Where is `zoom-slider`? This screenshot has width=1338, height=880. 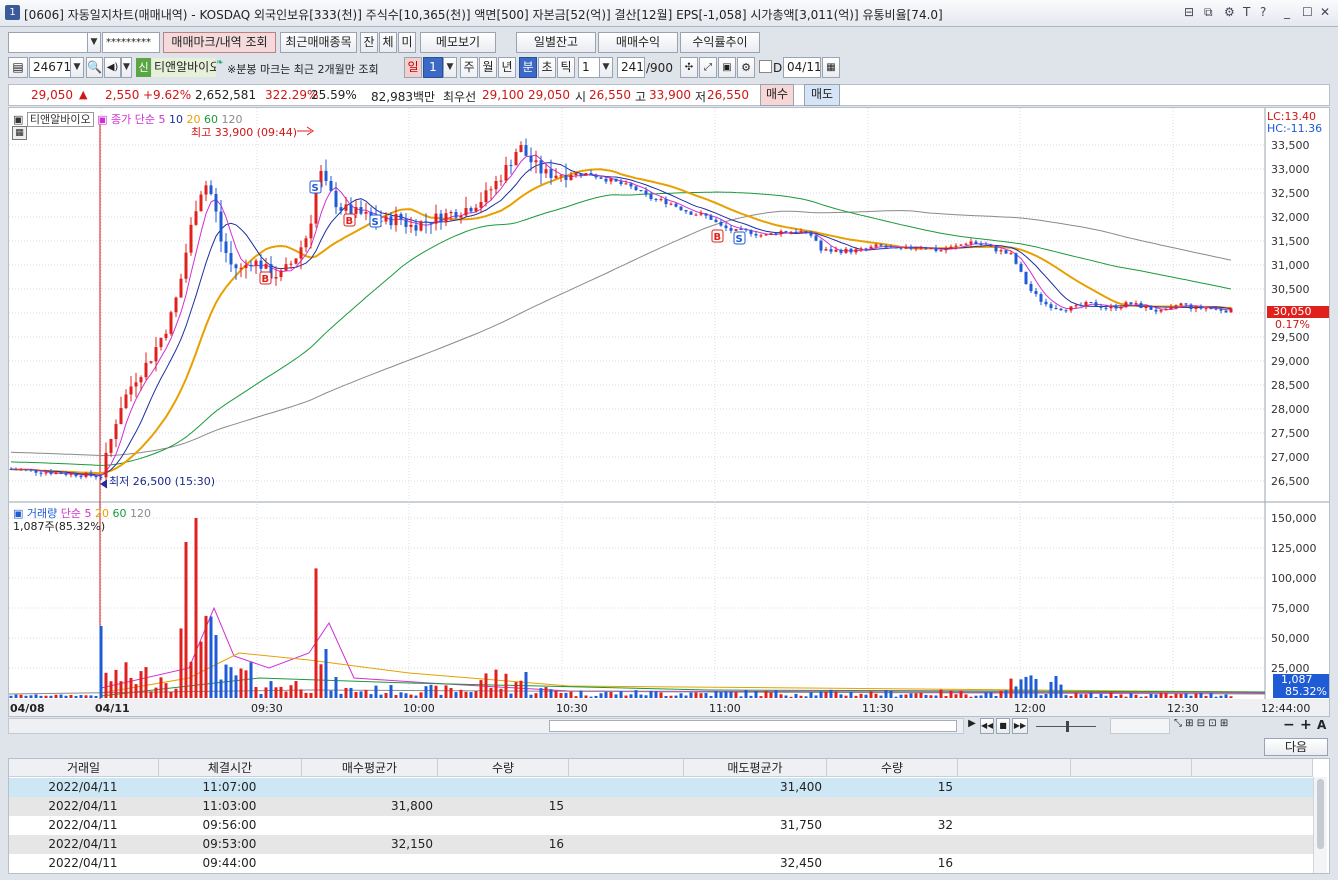 zoom-slider is located at coordinates (1066, 726).